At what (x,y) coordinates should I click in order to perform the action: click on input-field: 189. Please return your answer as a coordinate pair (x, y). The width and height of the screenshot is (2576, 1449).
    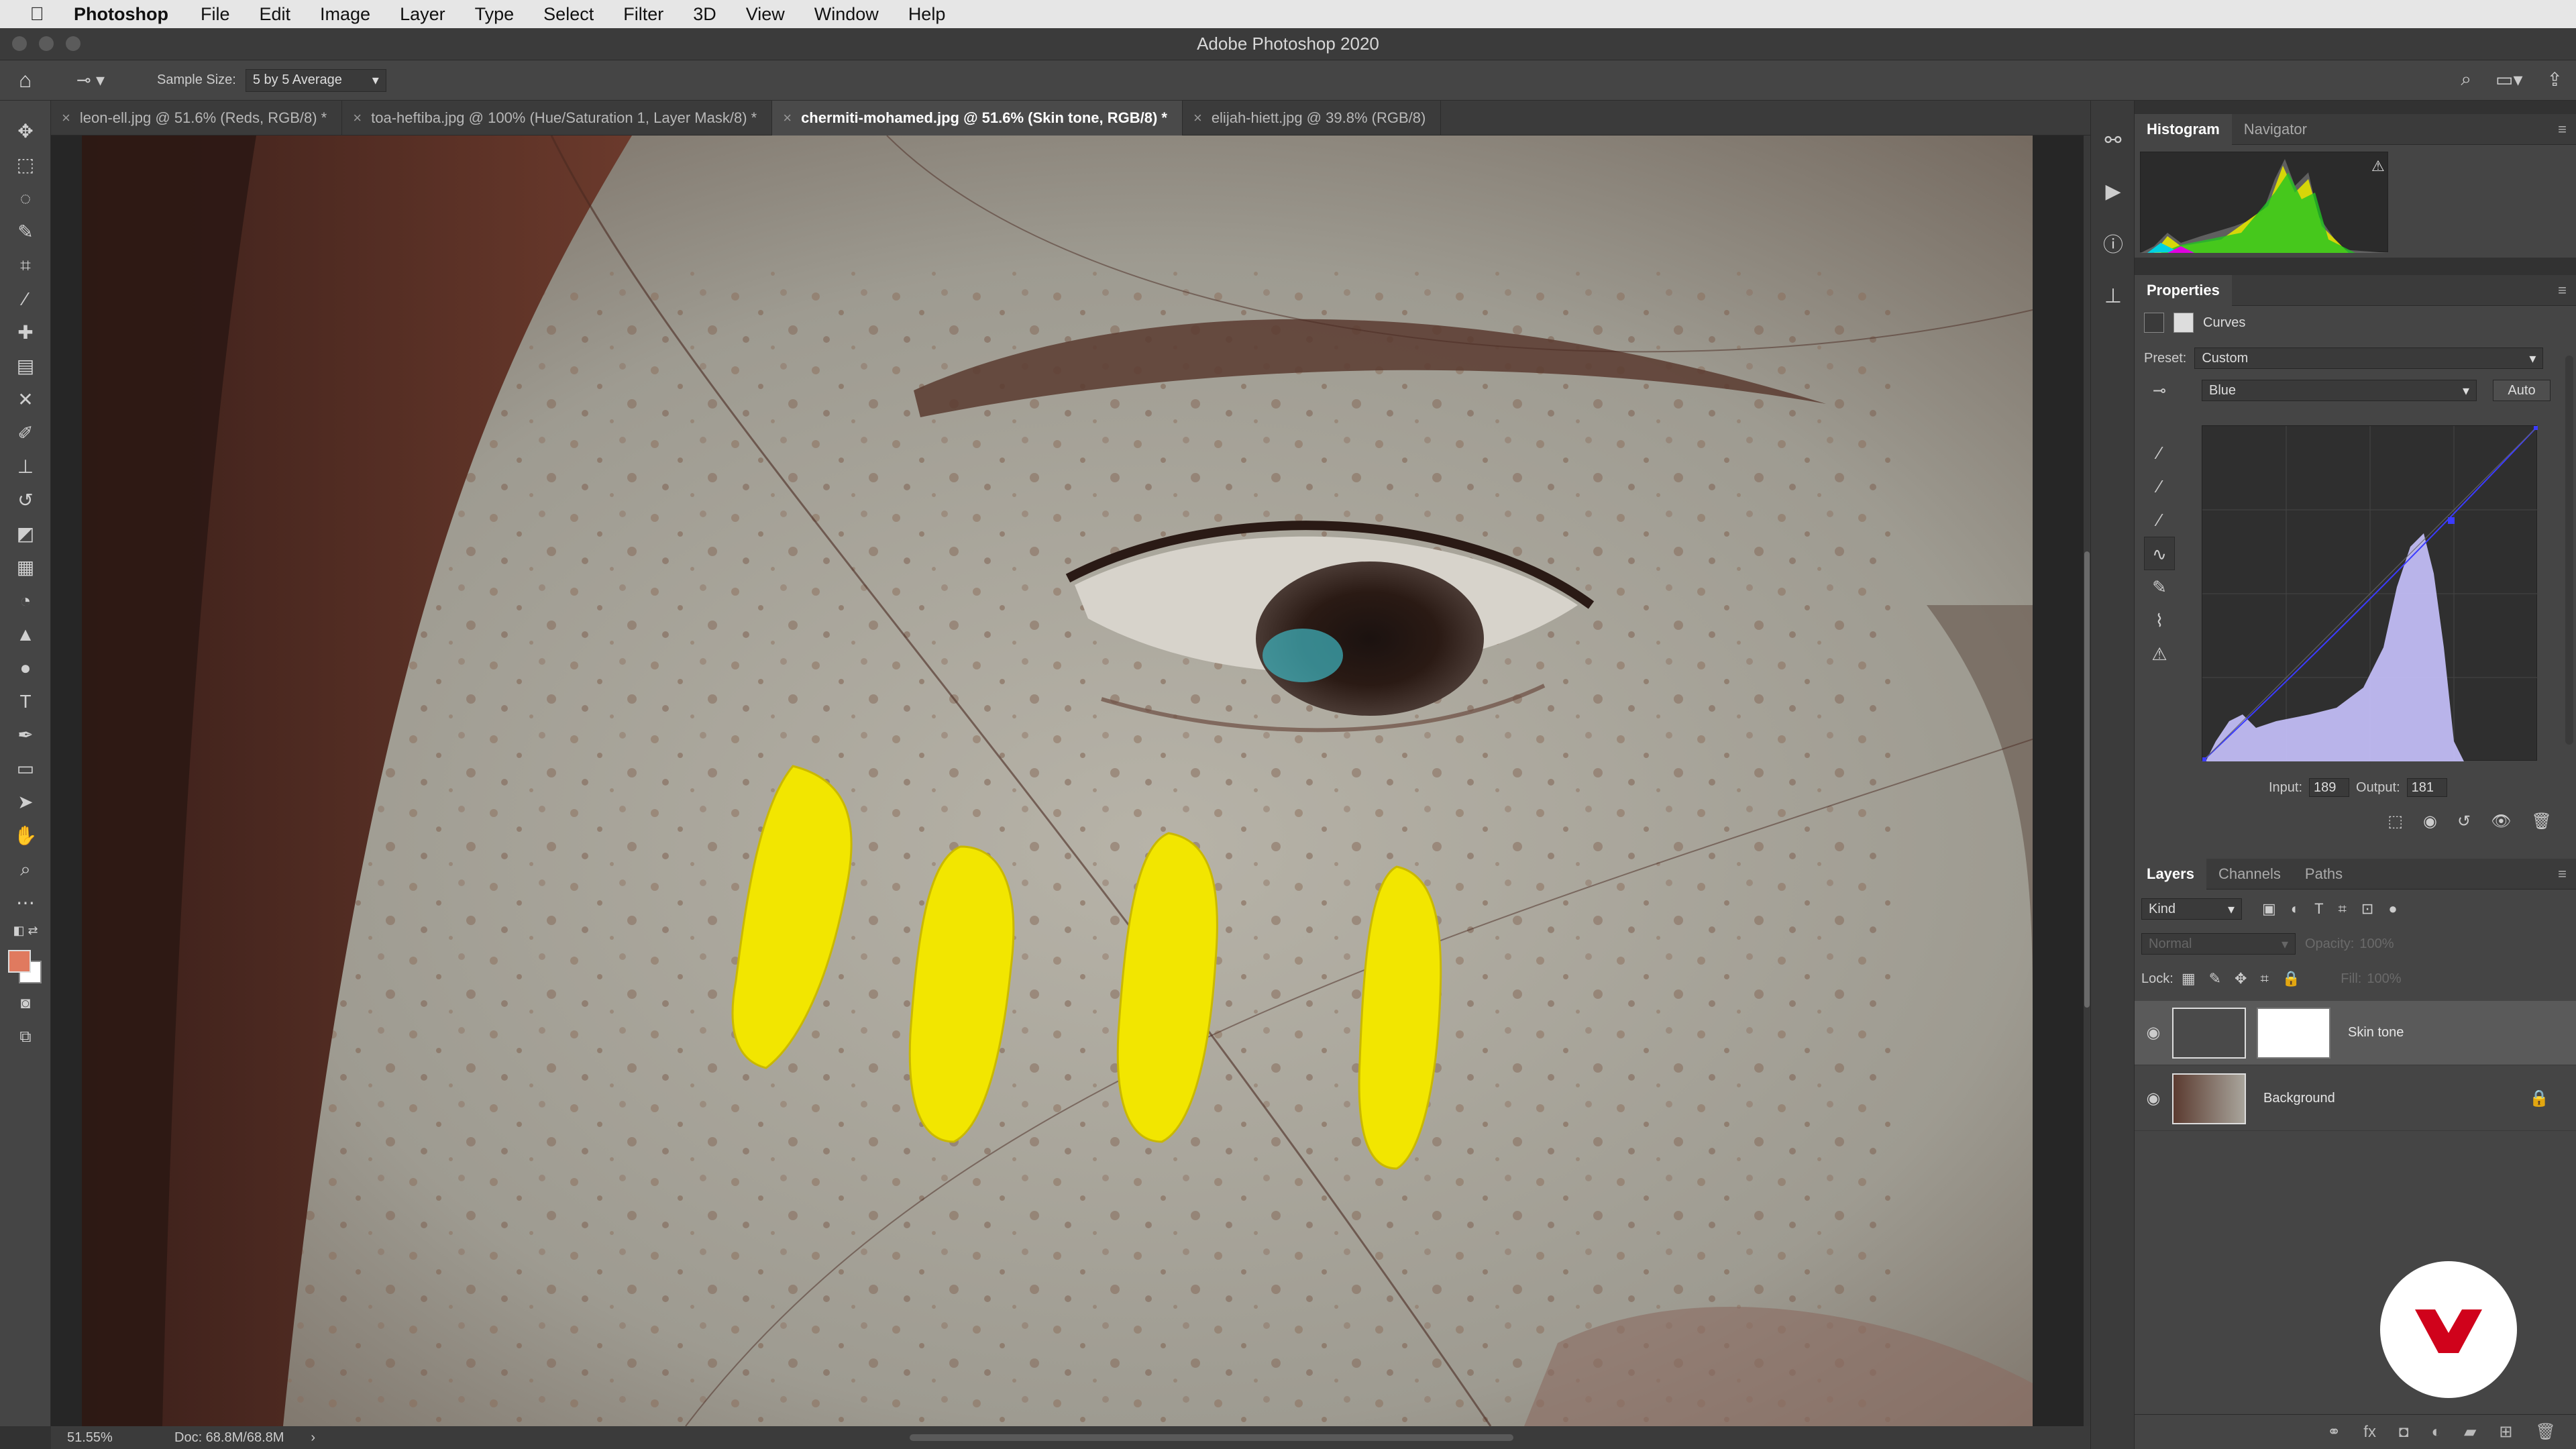
    Looking at the image, I should click on (2329, 787).